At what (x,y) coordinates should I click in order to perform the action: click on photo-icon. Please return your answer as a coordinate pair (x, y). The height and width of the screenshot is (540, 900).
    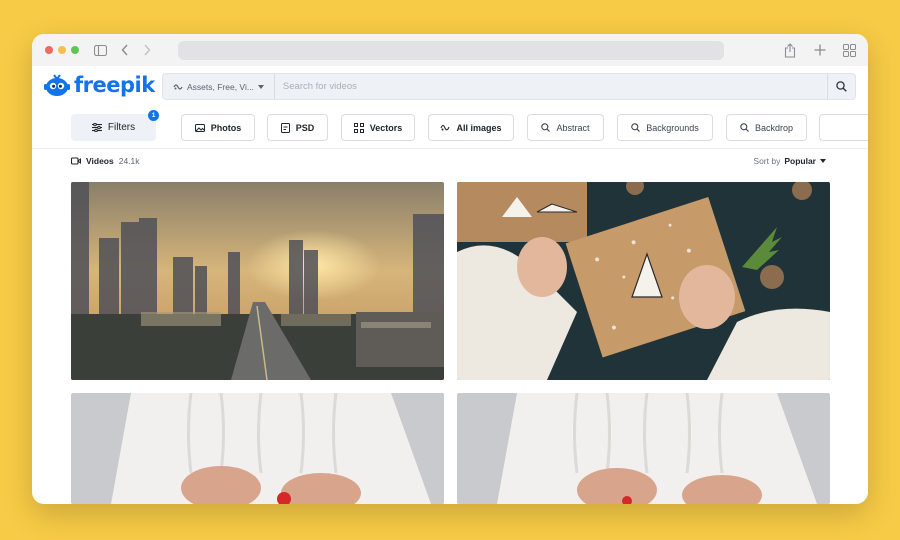
    Looking at the image, I should click on (199, 127).